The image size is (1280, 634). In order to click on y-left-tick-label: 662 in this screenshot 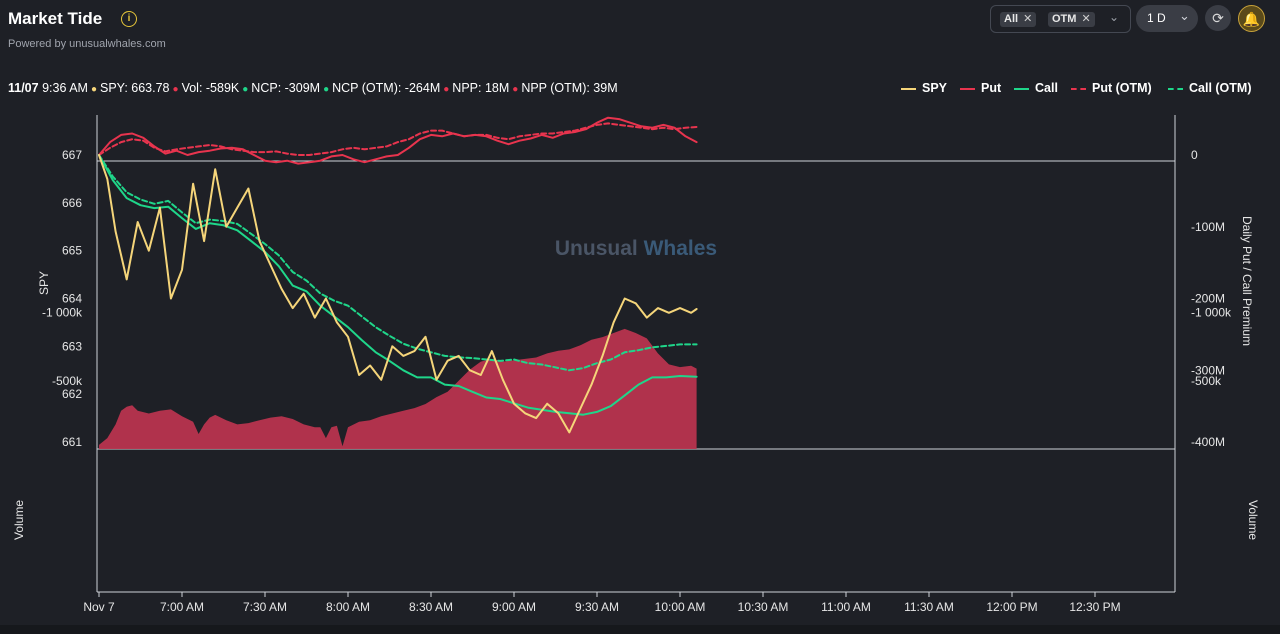, I will do `click(72, 394)`.